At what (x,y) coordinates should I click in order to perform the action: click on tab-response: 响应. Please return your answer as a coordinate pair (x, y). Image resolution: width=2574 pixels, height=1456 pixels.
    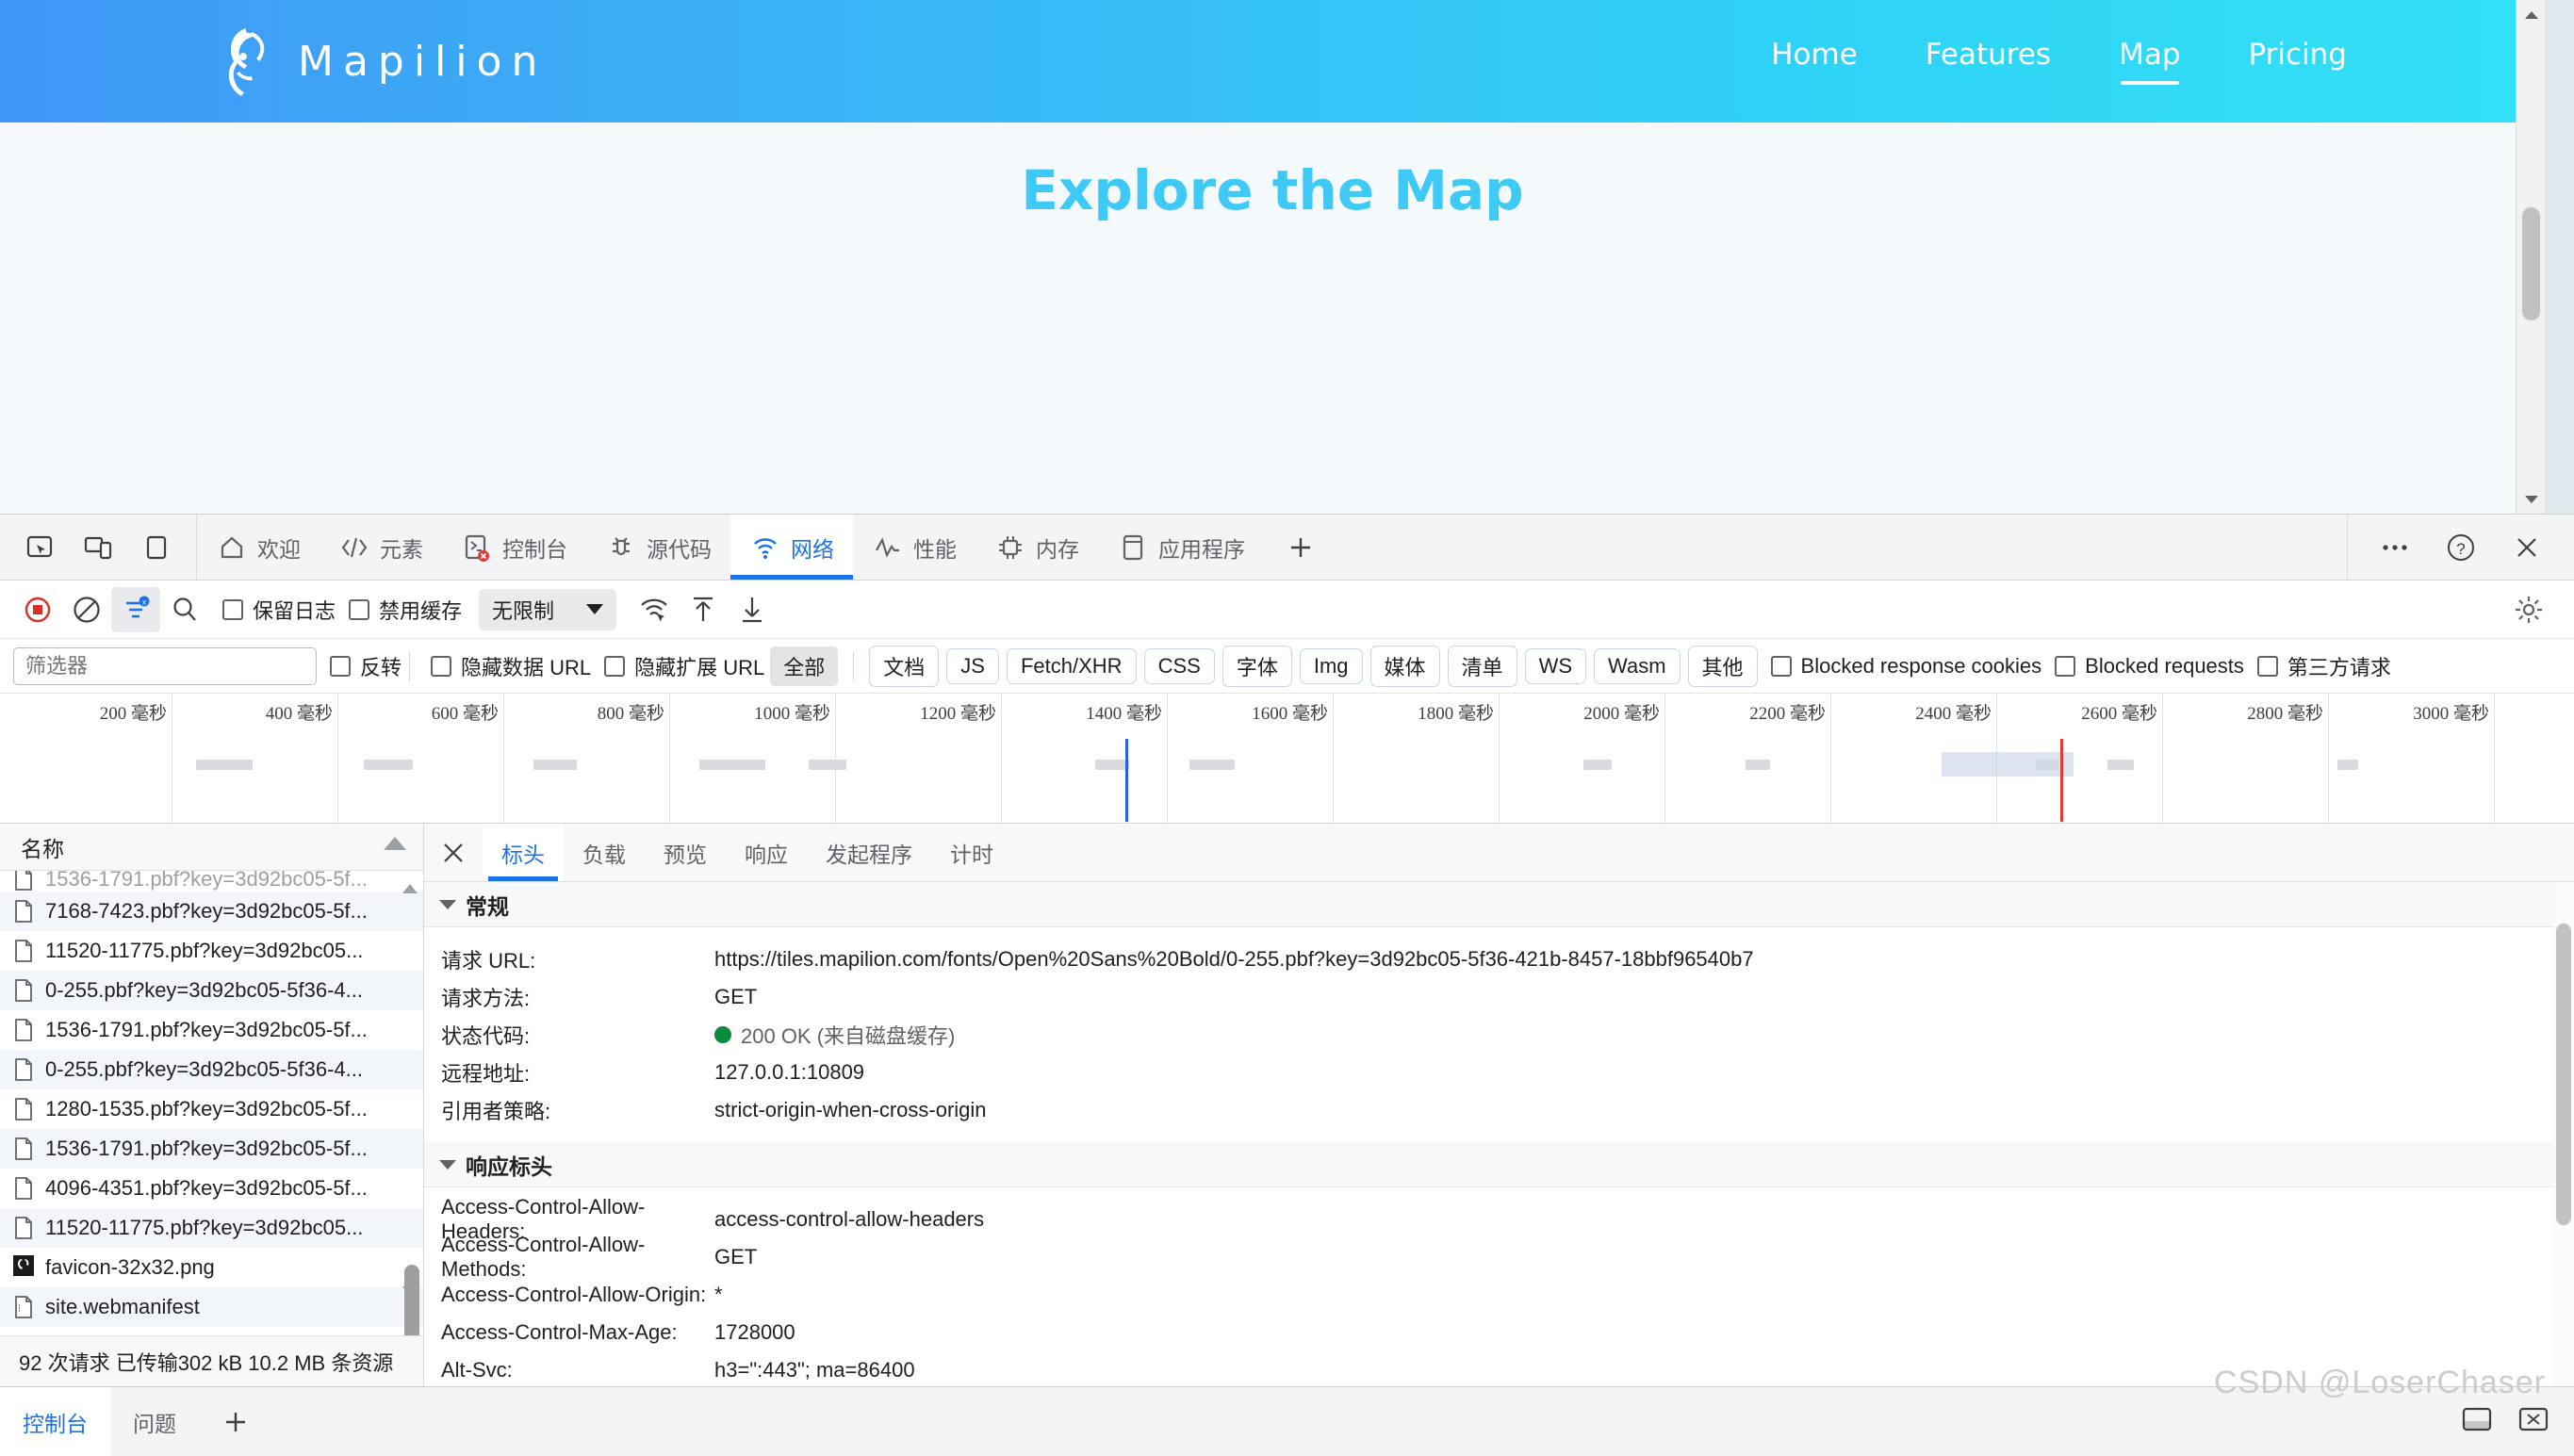
    Looking at the image, I should click on (767, 852).